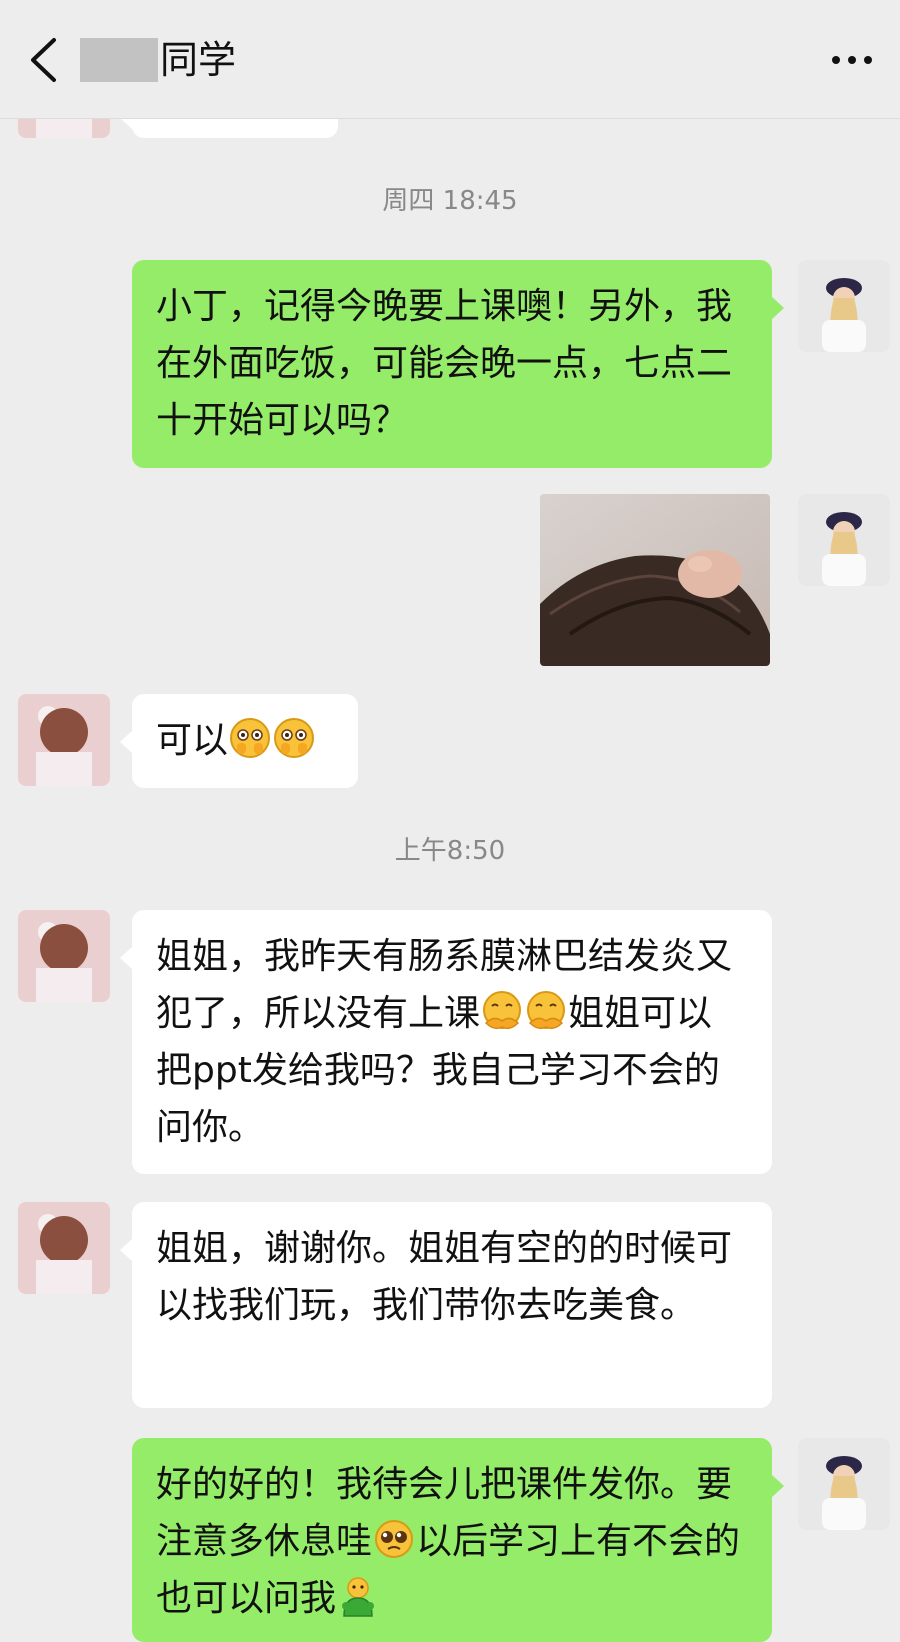 This screenshot has width=900, height=1642. I want to click on back-button, so click(43, 60).